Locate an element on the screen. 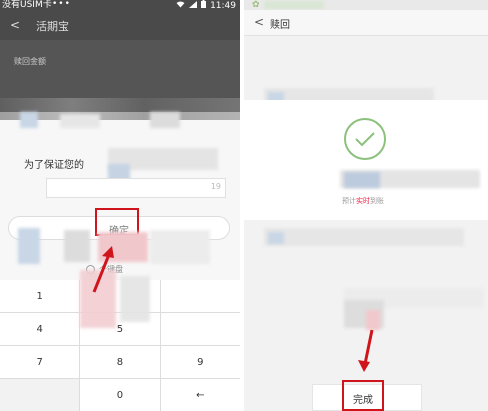 This screenshot has width=488, height=411. key-7: 7 is located at coordinates (40, 362).